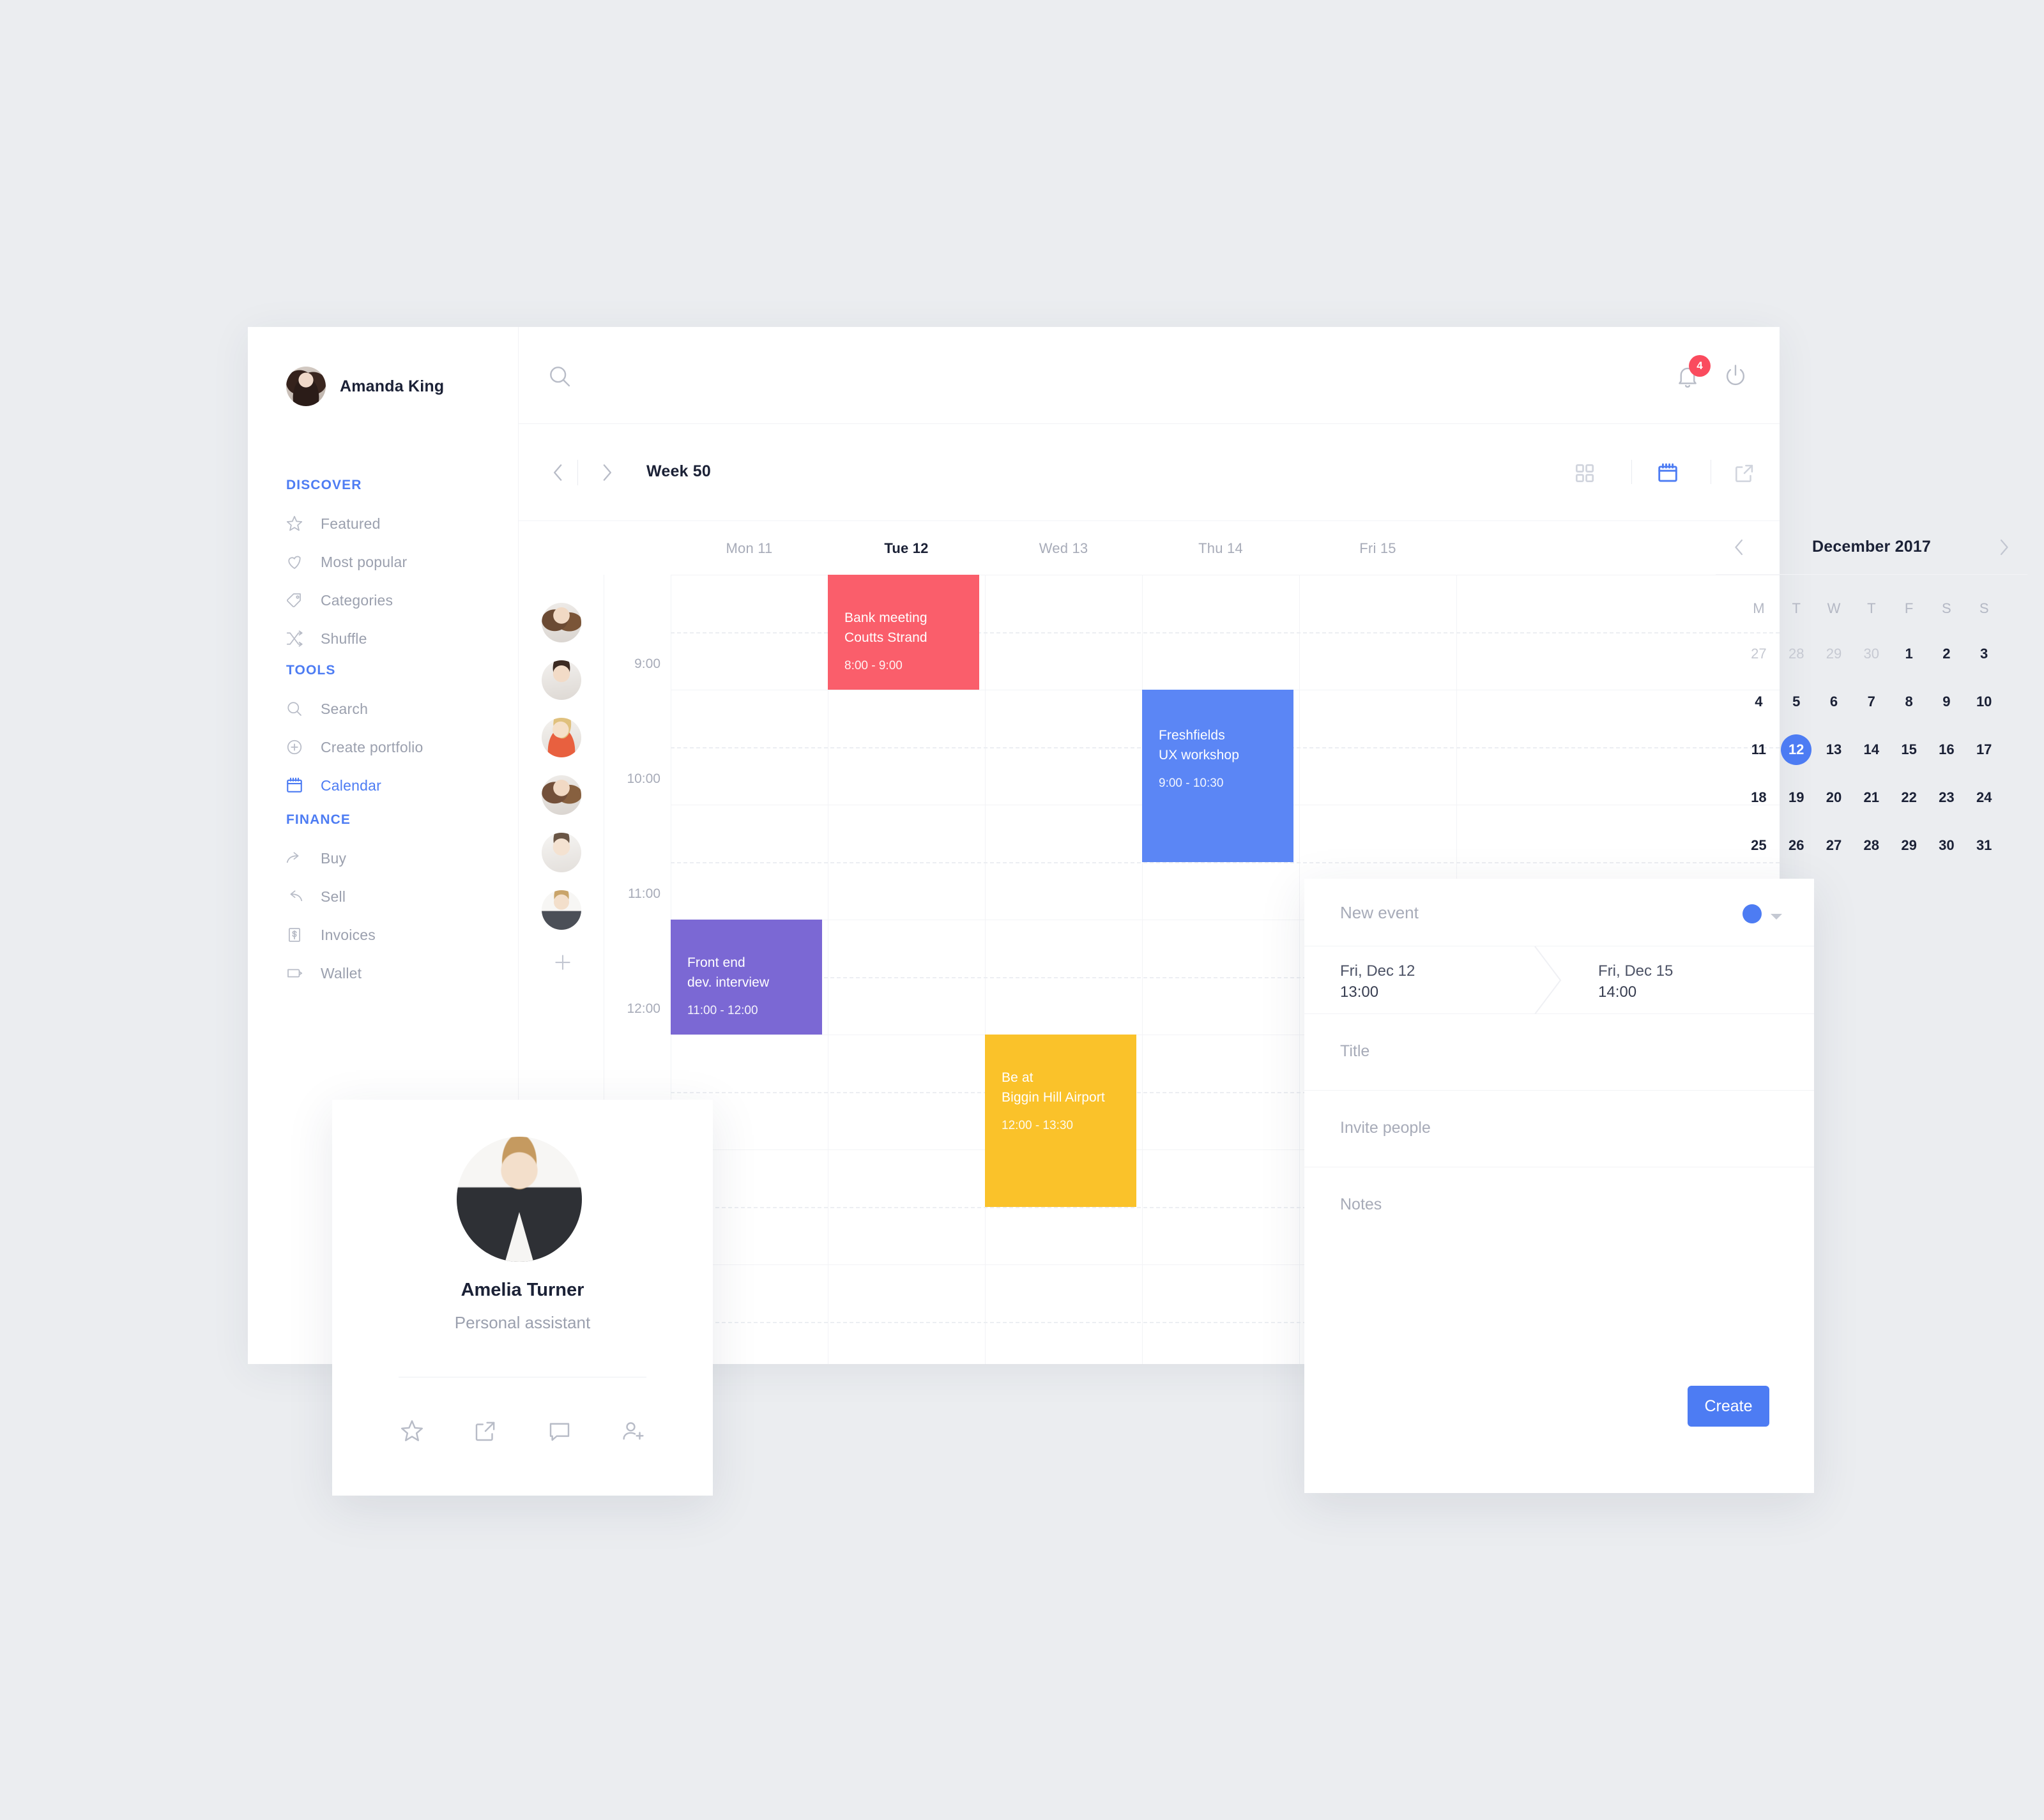 The width and height of the screenshot is (2044, 1820). I want to click on mini-day: 7, so click(1871, 701).